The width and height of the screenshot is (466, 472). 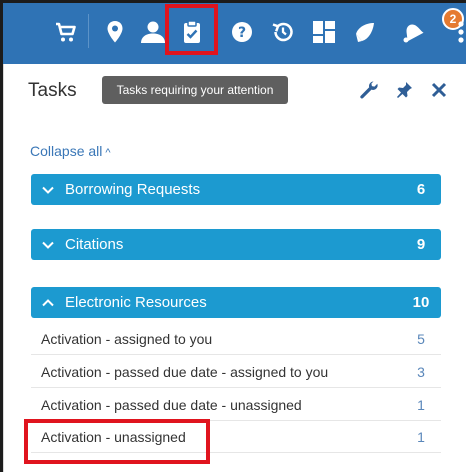 I want to click on tasks-icon-highlight, so click(x=191, y=29).